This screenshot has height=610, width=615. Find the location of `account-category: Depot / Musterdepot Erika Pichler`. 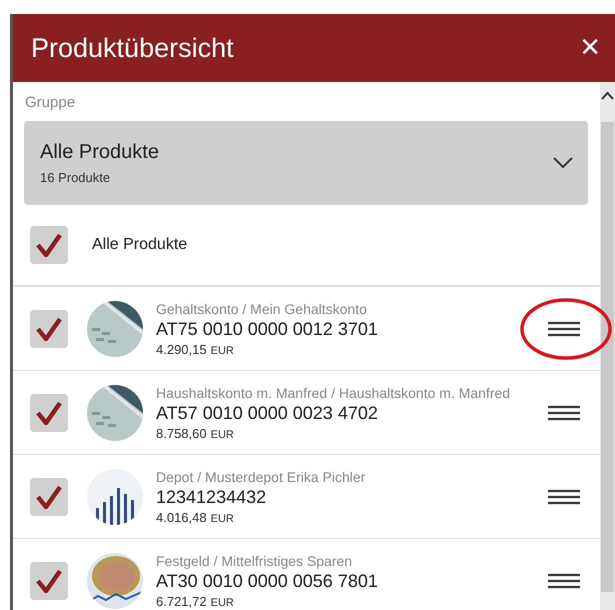

account-category: Depot / Musterdepot Erika Pichler is located at coordinates (261, 476).